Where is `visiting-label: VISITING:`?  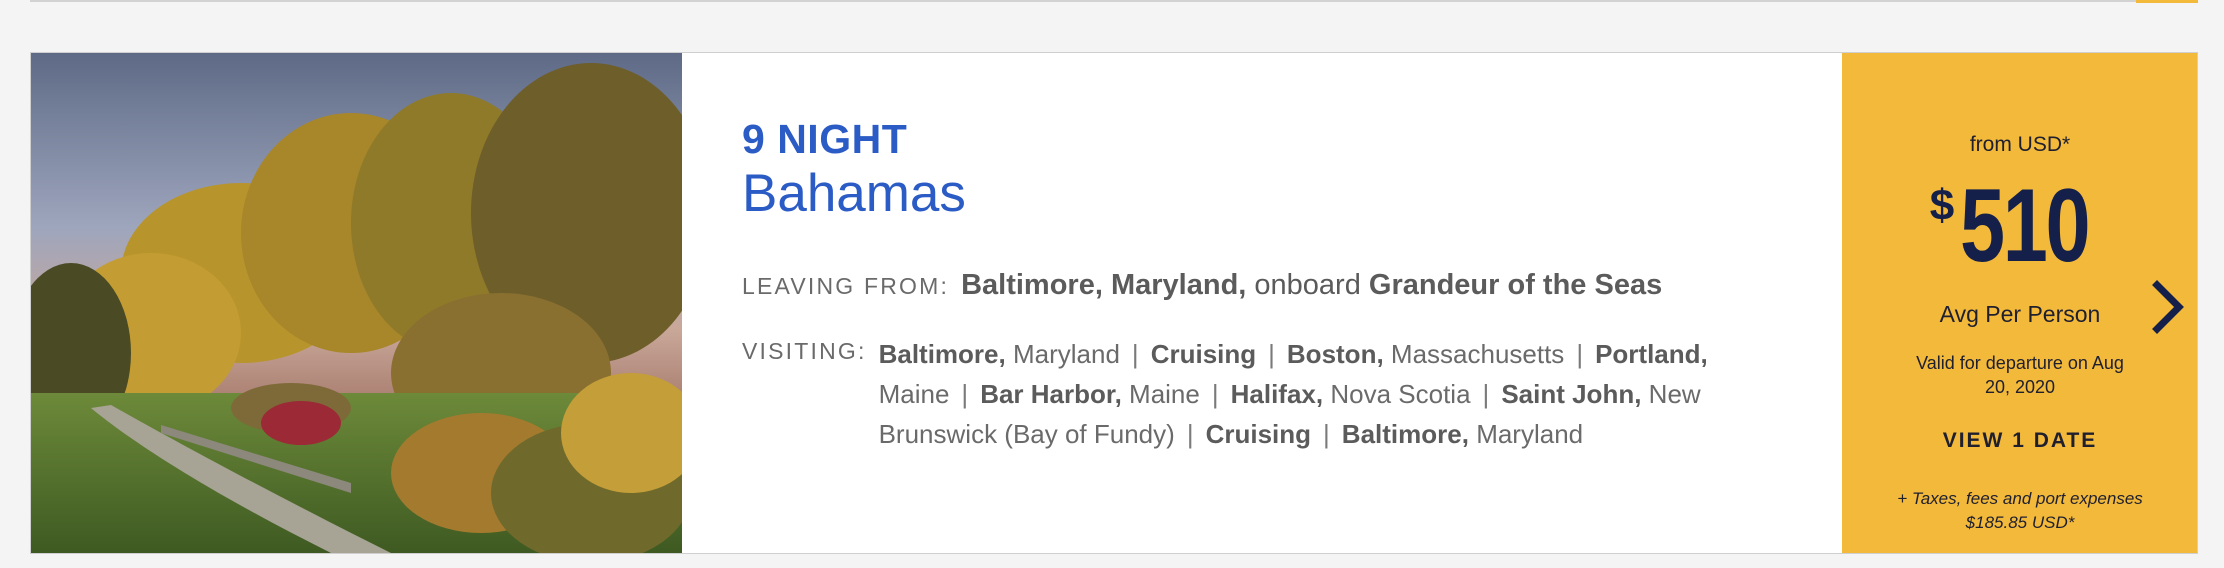 visiting-label: VISITING: is located at coordinates (804, 351).